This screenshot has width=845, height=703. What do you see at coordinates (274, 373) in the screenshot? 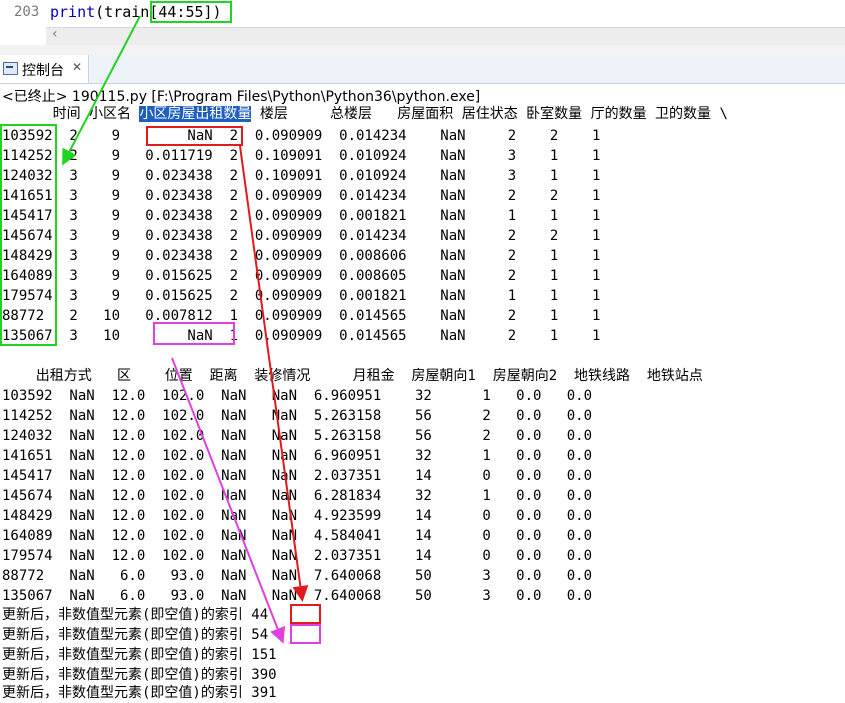
I see `arrow-red` at bounding box center [274, 373].